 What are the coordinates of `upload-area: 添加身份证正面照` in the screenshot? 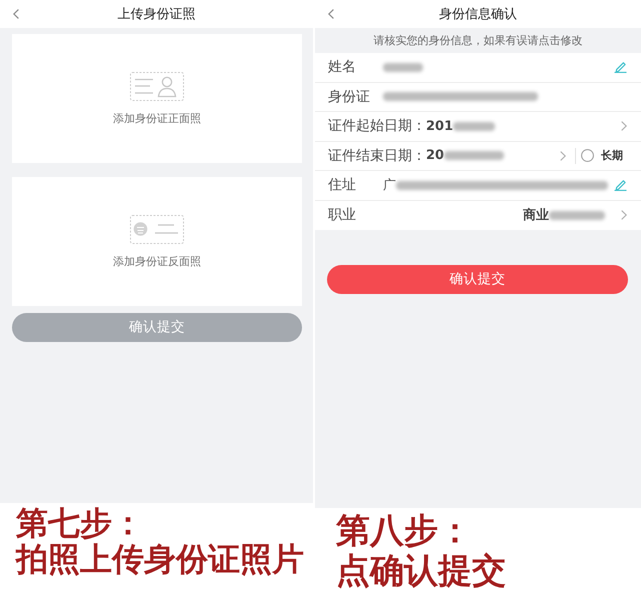 It's located at (157, 98).